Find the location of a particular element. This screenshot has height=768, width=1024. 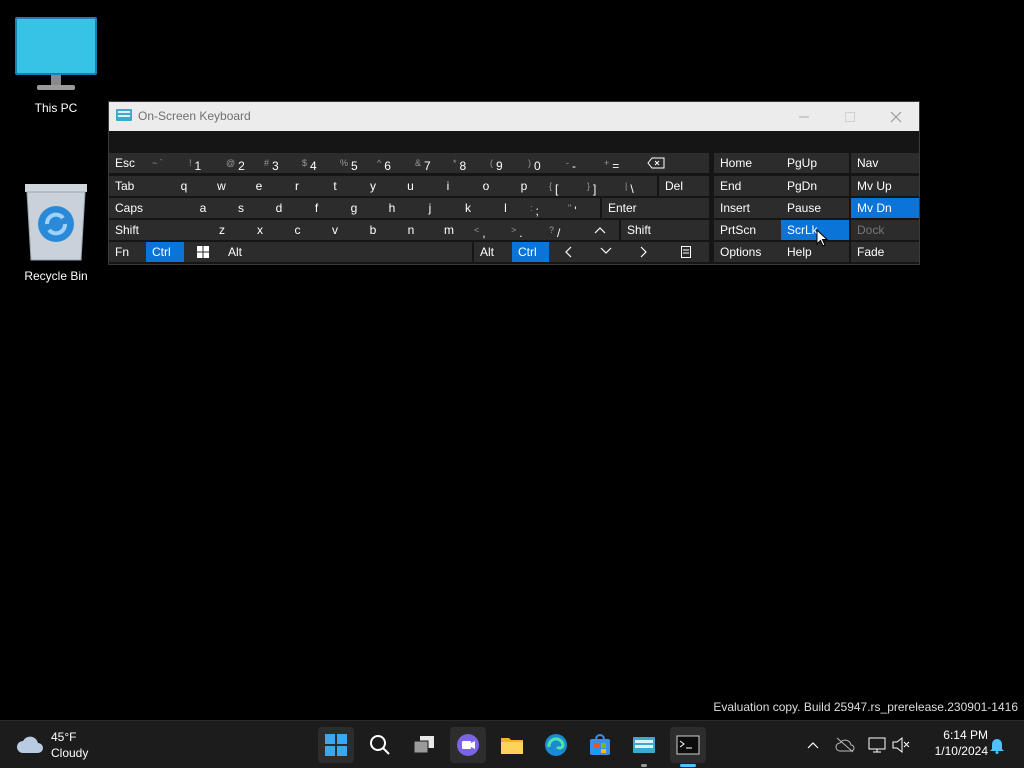

key-period: >. is located at coordinates (524, 230).